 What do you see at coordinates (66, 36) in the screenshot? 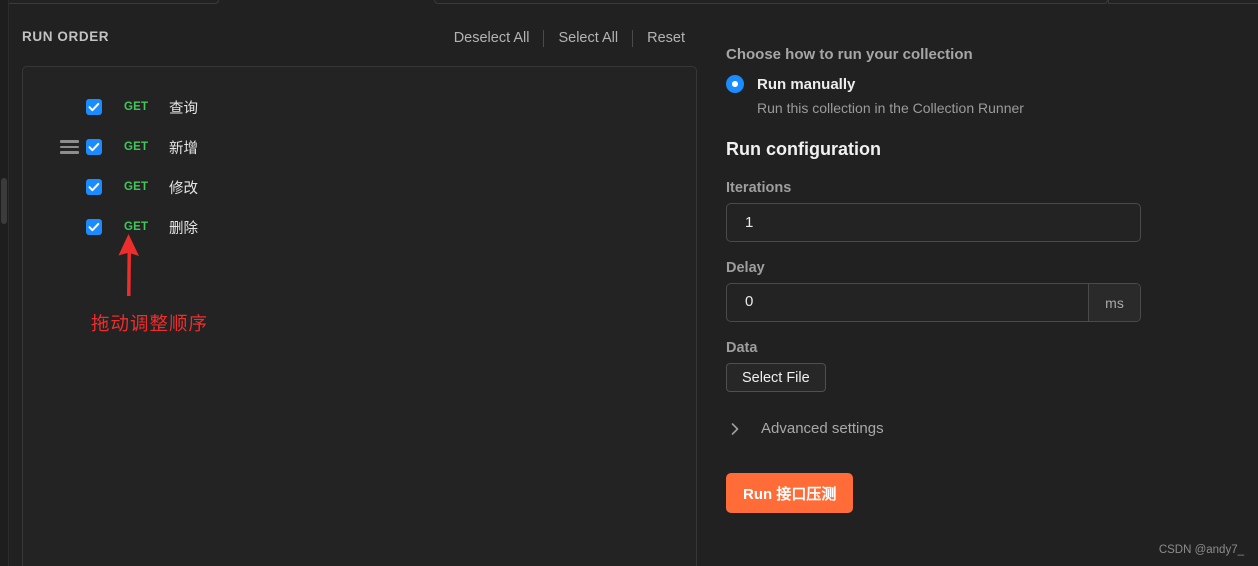
I see `page-title: RUN ORDER` at bounding box center [66, 36].